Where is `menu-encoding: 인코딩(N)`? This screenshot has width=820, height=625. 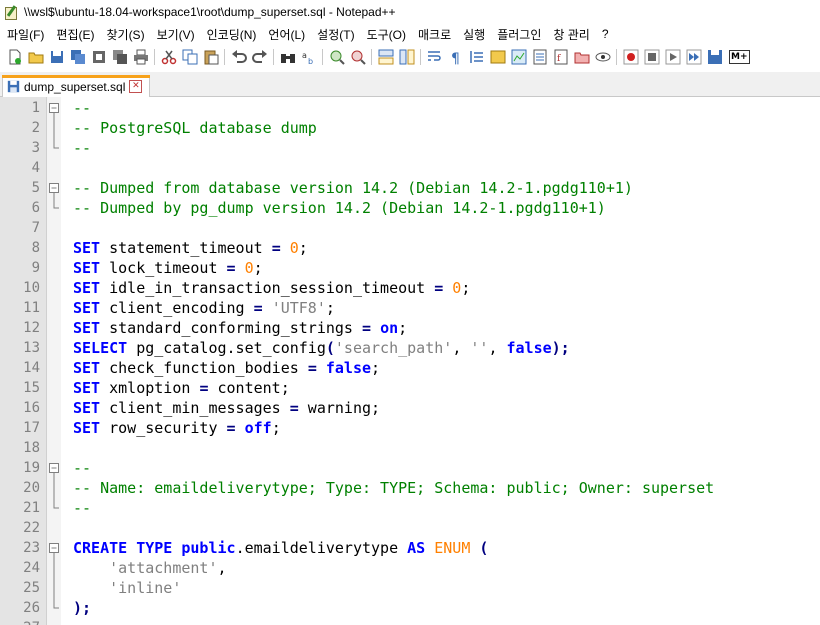
menu-encoding: 인코딩(N) is located at coordinates (231, 34).